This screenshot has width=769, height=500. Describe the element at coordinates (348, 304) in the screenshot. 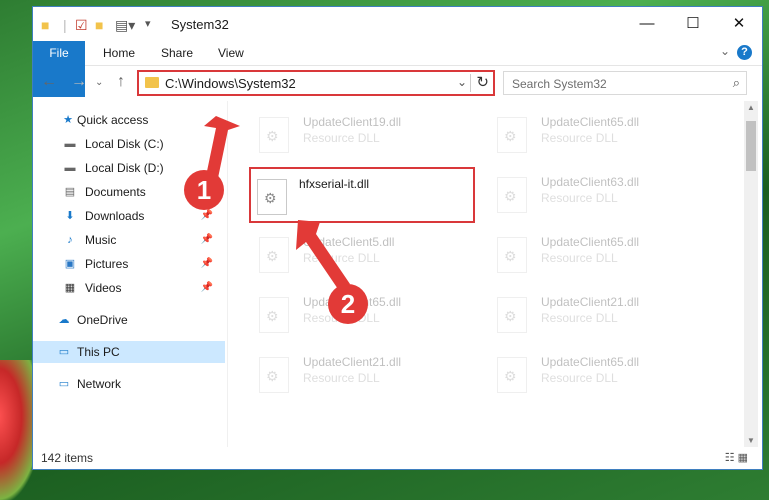

I see `callout-2: 2` at that location.